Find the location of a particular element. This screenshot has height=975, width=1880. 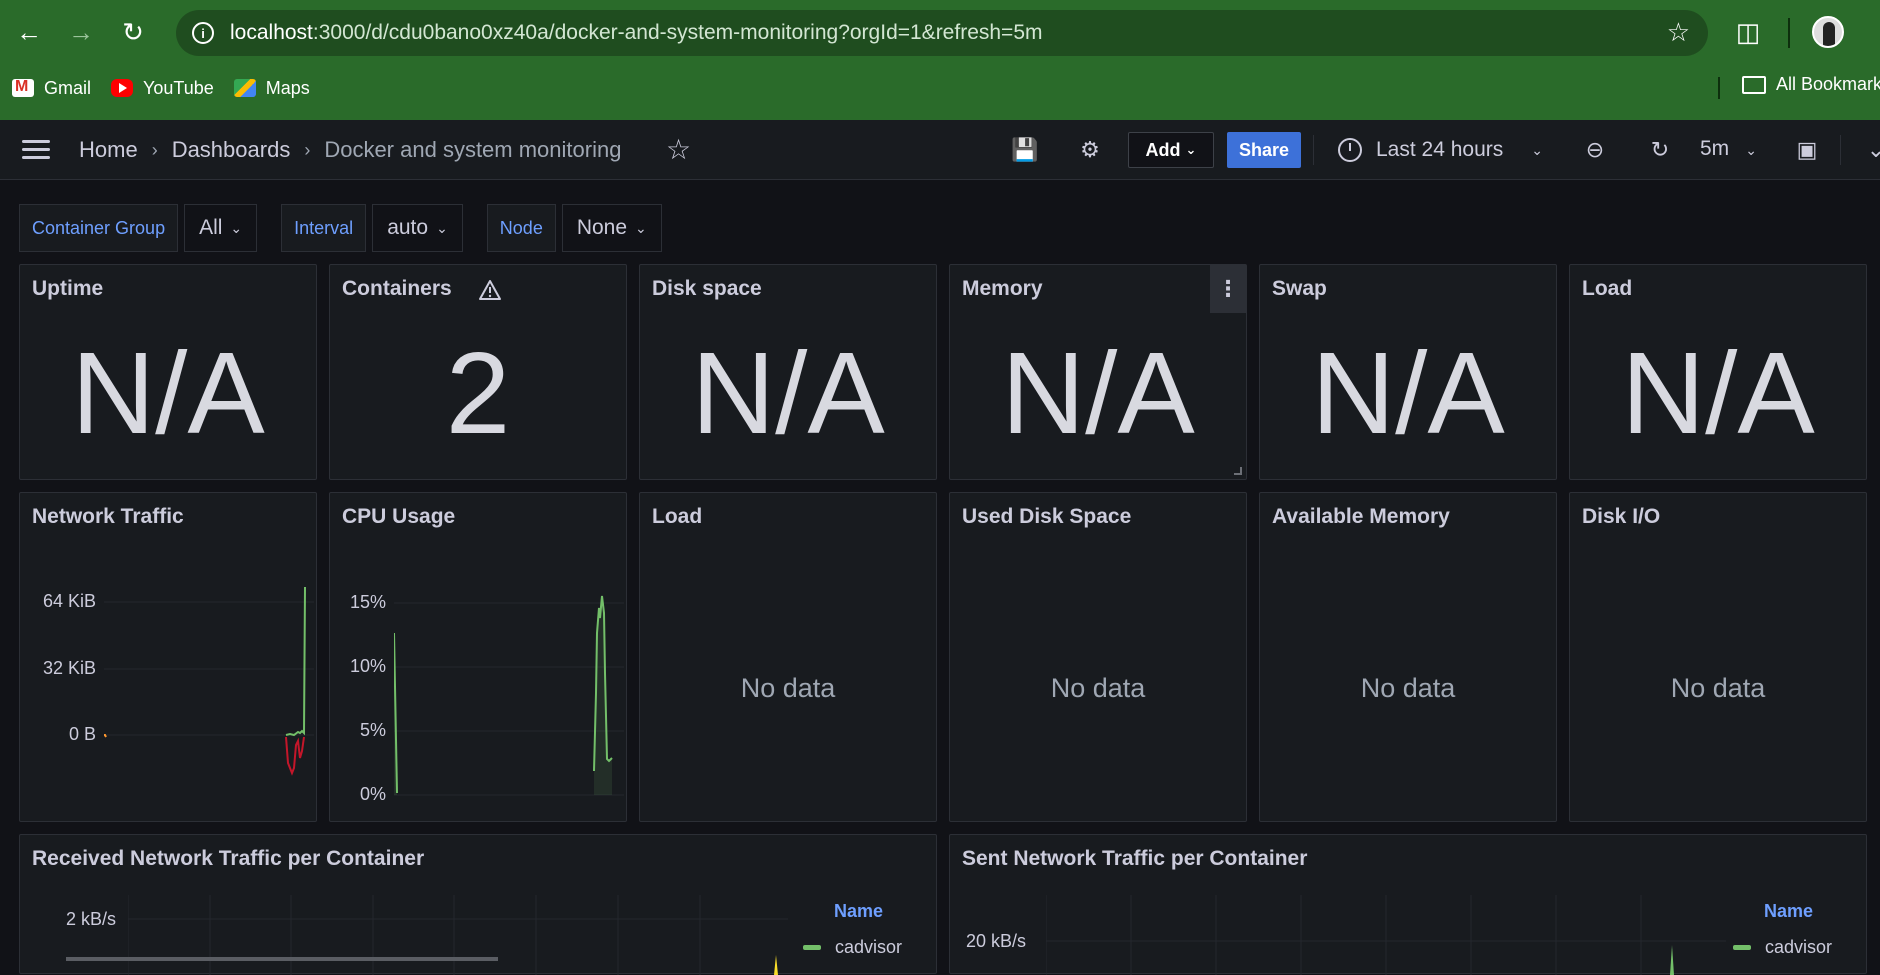

bookmarks-divider is located at coordinates (1719, 88).